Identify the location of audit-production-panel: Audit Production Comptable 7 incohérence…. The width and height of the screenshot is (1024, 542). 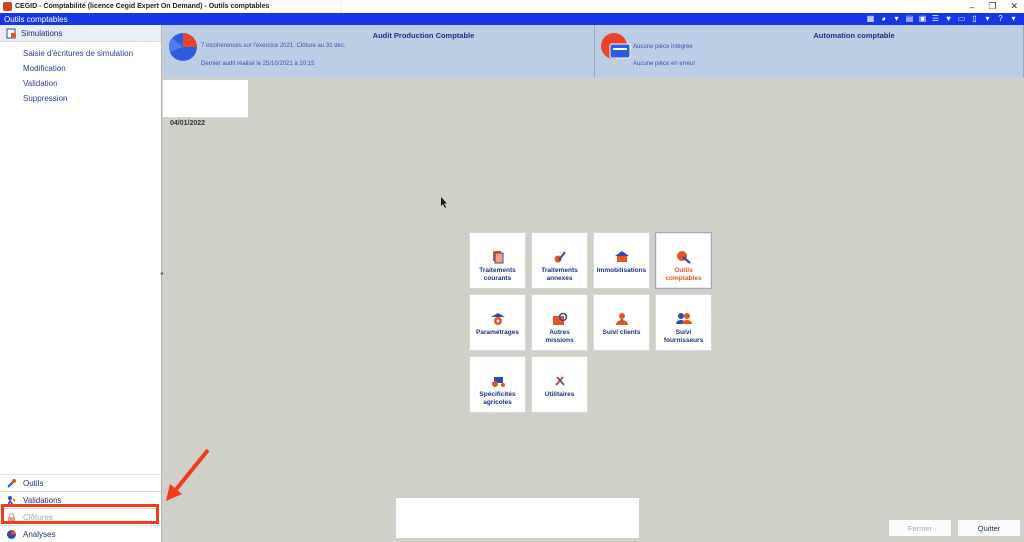
(379, 51).